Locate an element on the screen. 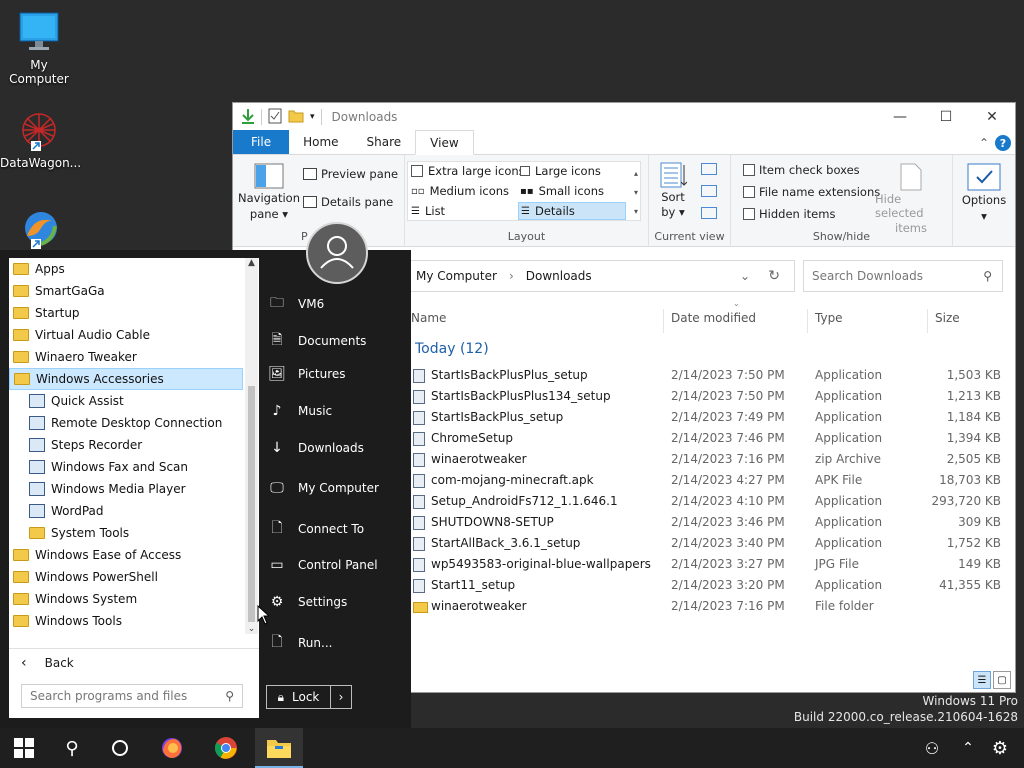 The height and width of the screenshot is (768, 1024). help-icon: ? is located at coordinates (1003, 143).